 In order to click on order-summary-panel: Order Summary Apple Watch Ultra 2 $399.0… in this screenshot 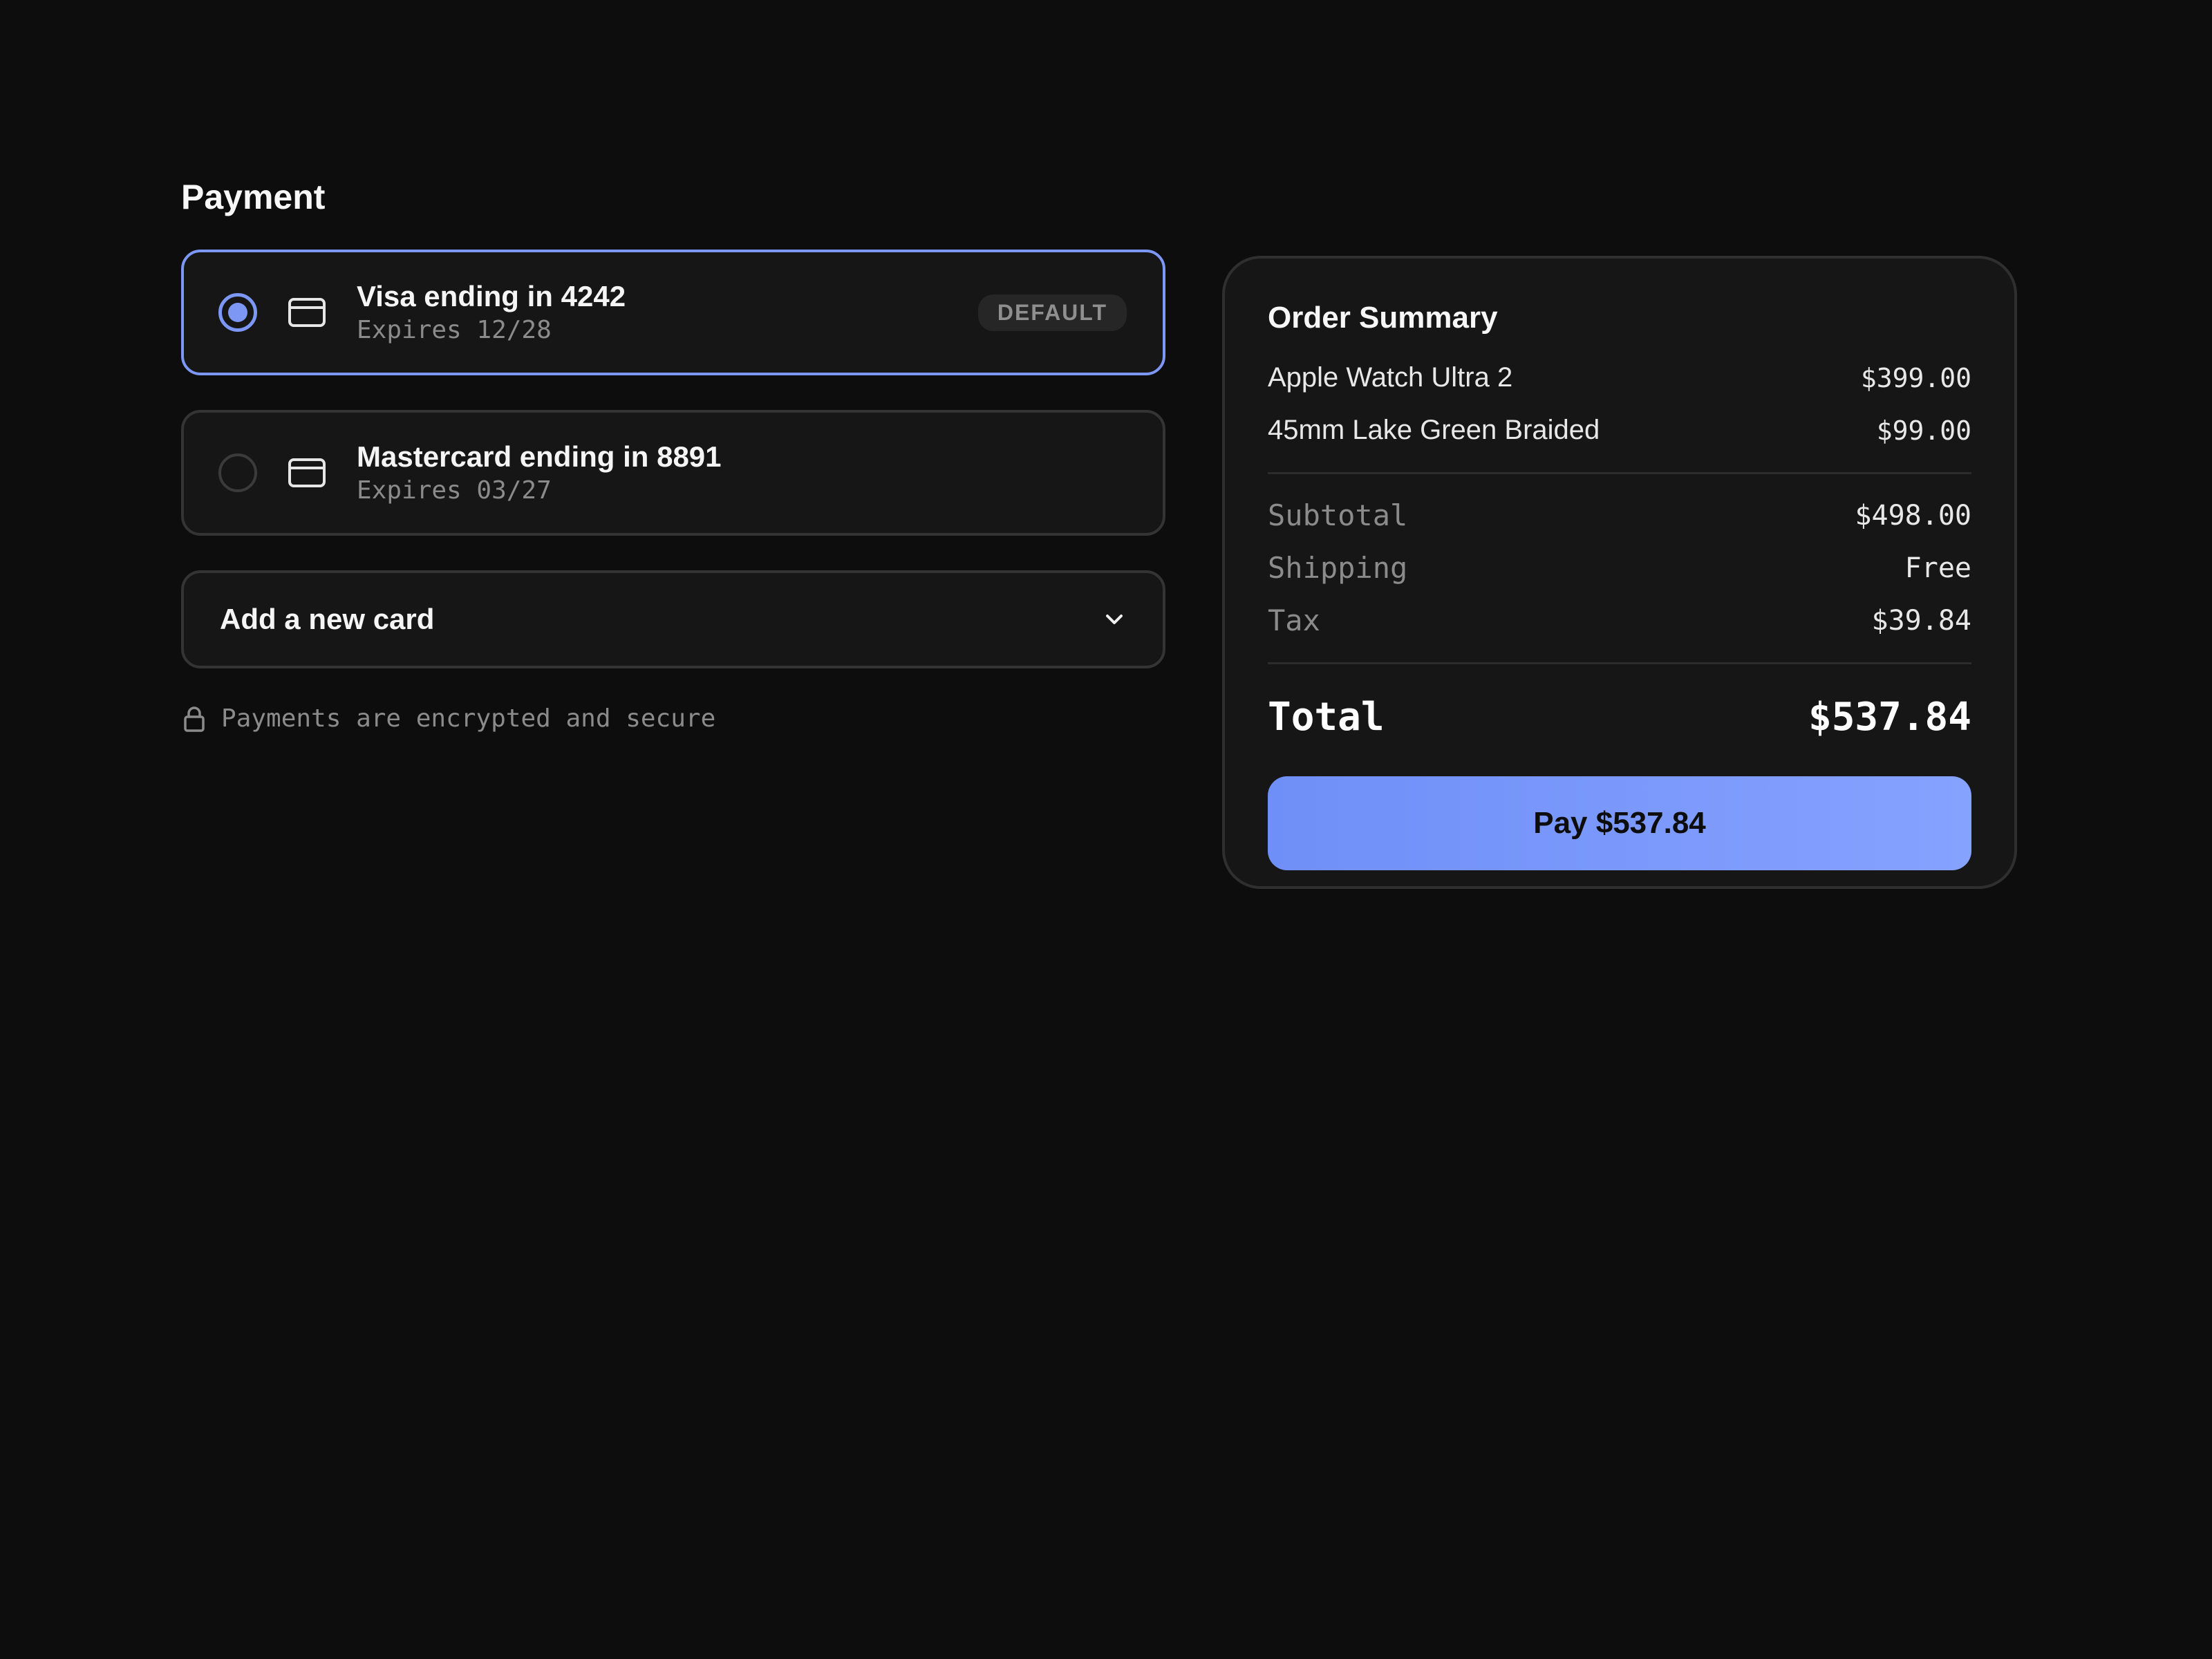, I will do `click(1619, 572)`.